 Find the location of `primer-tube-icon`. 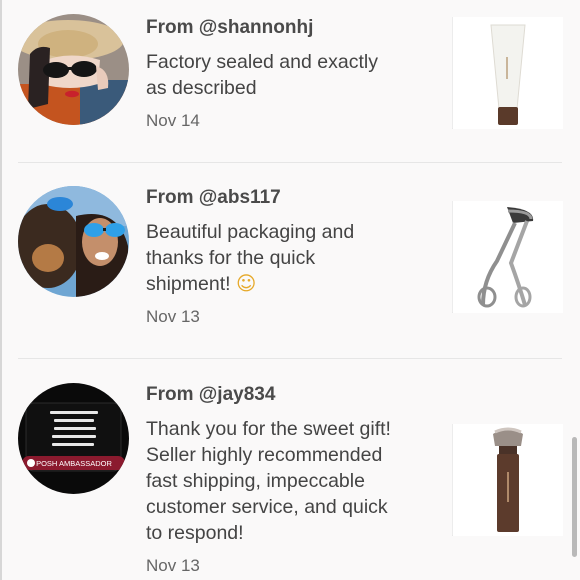

primer-tube-icon is located at coordinates (508, 73).